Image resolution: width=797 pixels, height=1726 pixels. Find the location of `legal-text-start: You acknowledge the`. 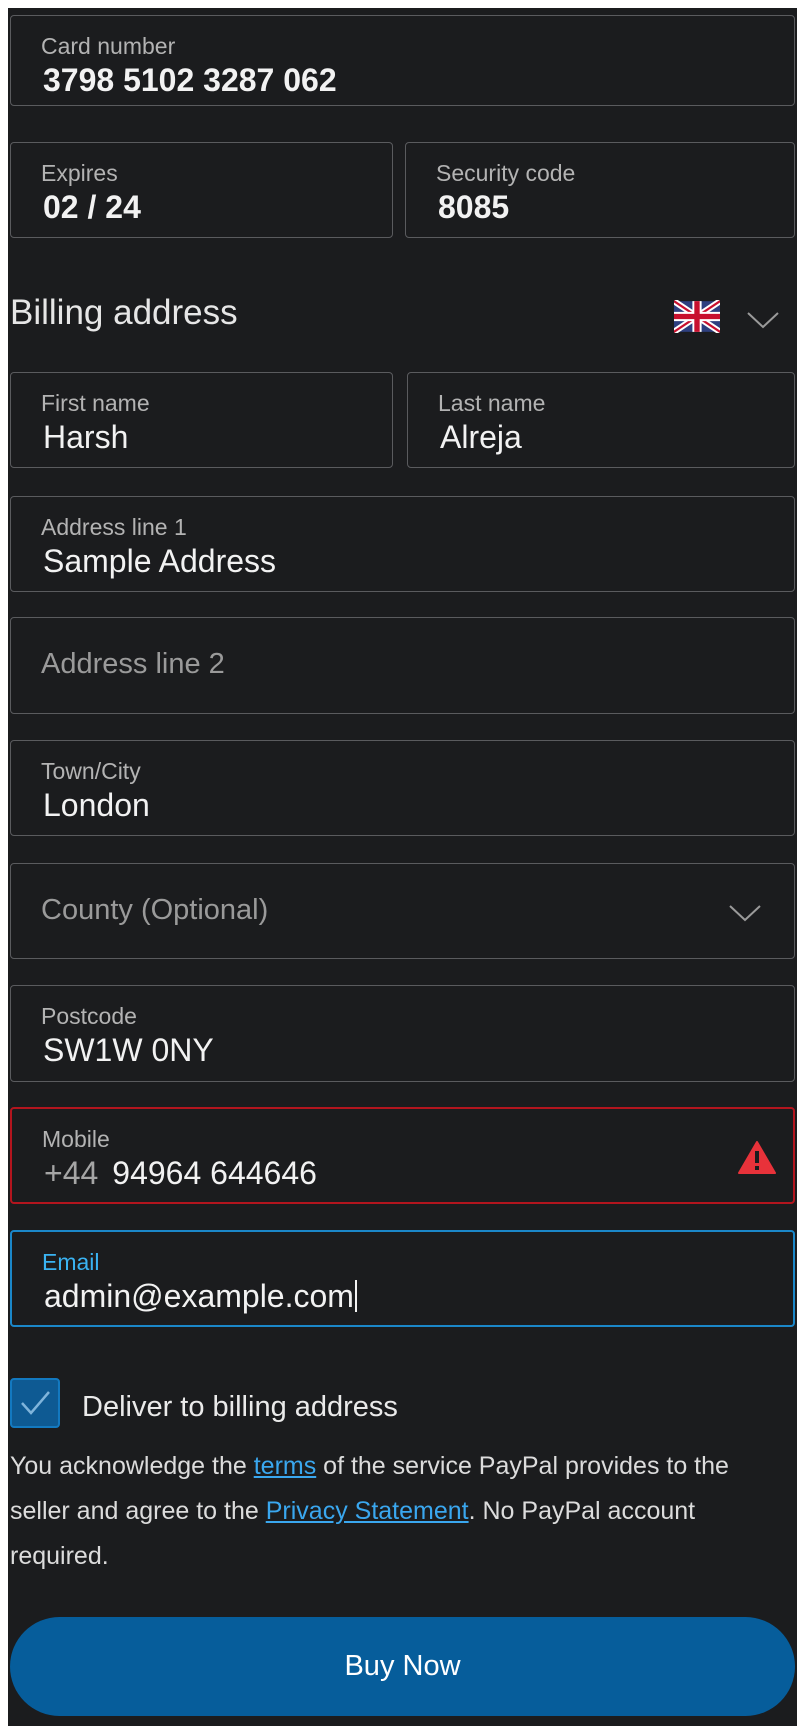

legal-text-start: You acknowledge the is located at coordinates (132, 1466).